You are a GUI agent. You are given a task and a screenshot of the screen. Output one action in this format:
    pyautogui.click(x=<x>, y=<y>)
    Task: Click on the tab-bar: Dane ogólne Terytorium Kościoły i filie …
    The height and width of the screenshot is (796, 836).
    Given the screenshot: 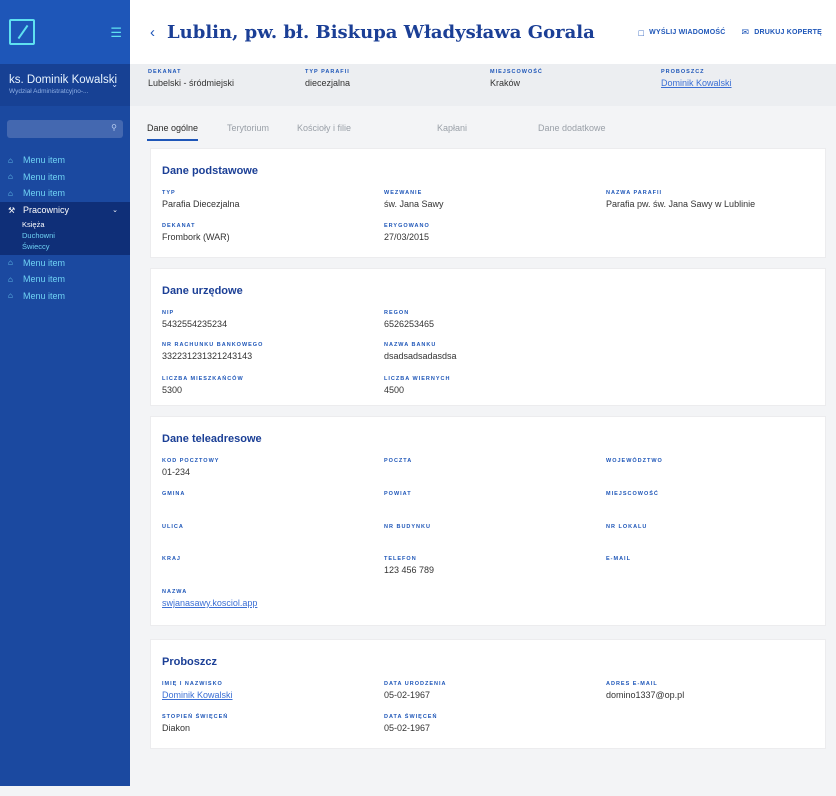 What is the action you would take?
    pyautogui.click(x=483, y=127)
    